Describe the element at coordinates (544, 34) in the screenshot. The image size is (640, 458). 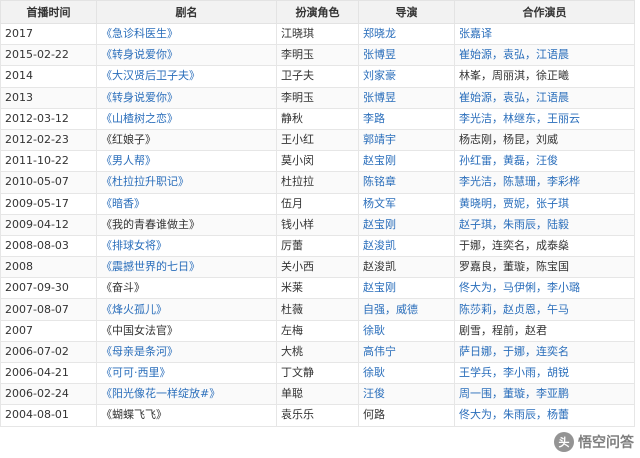
I see `cell-cast: 张嘉译` at that location.